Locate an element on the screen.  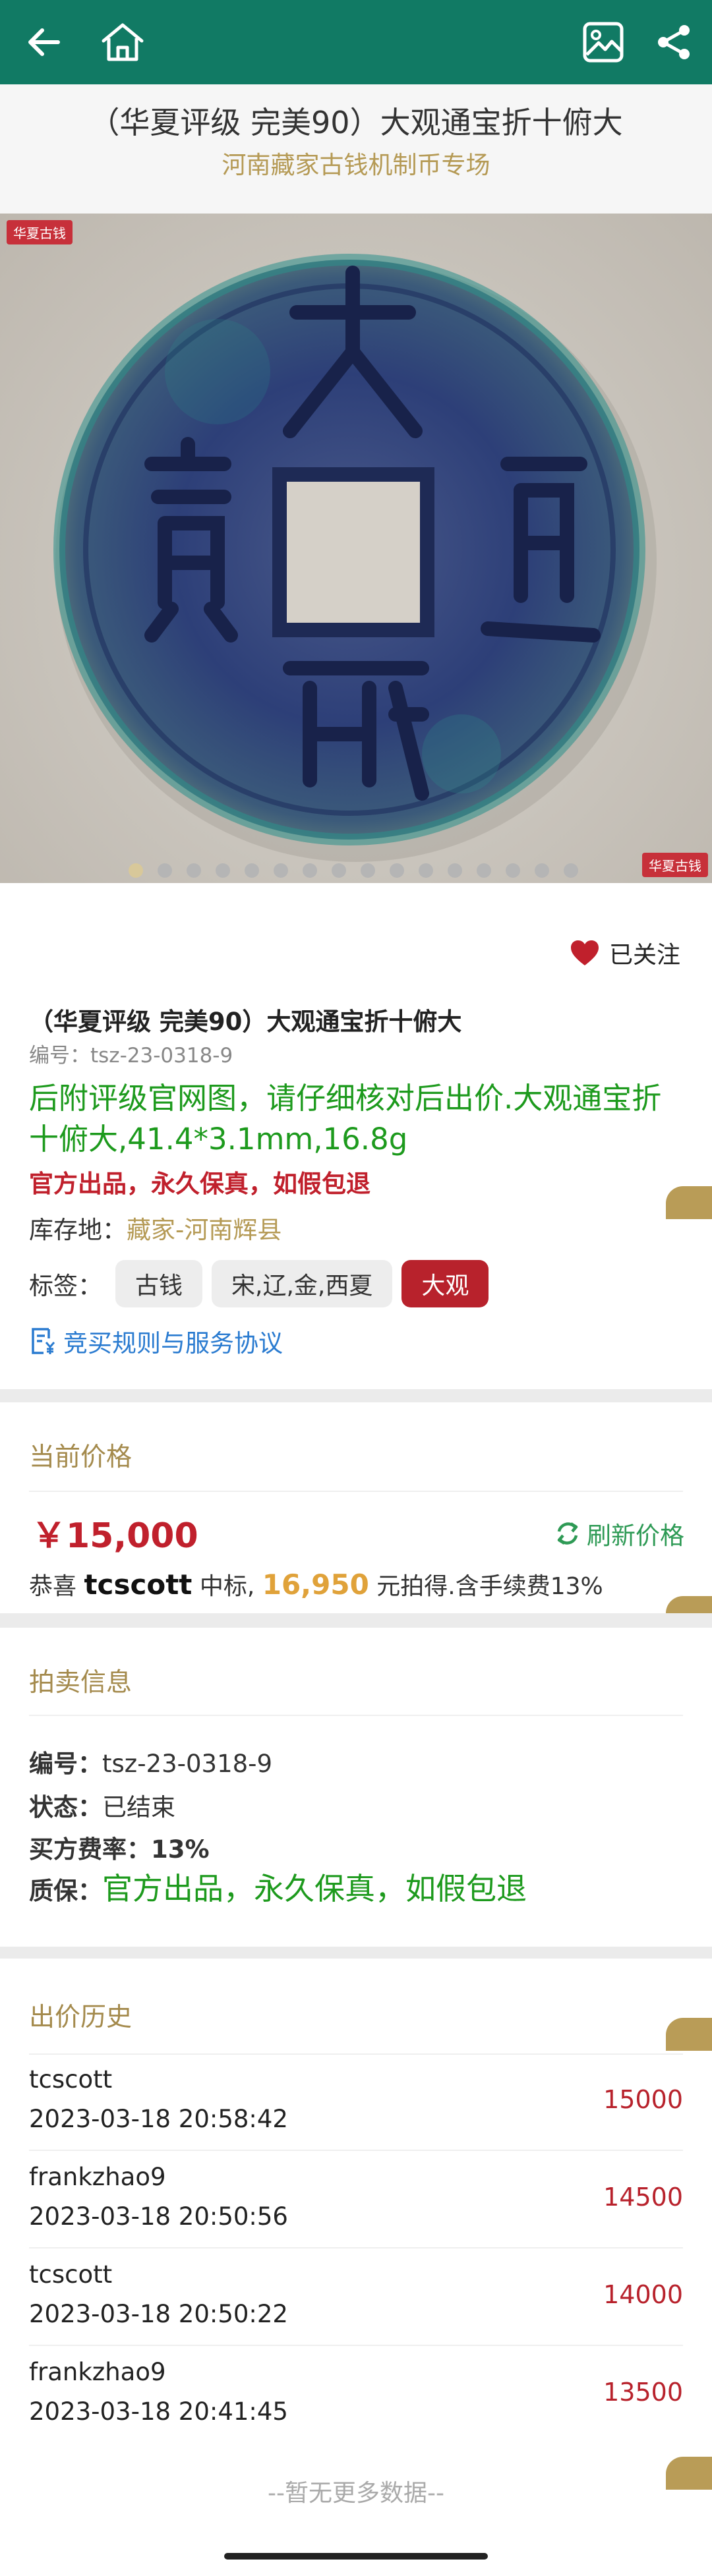
info-status-value: 已结束 is located at coordinates (138, 1807).